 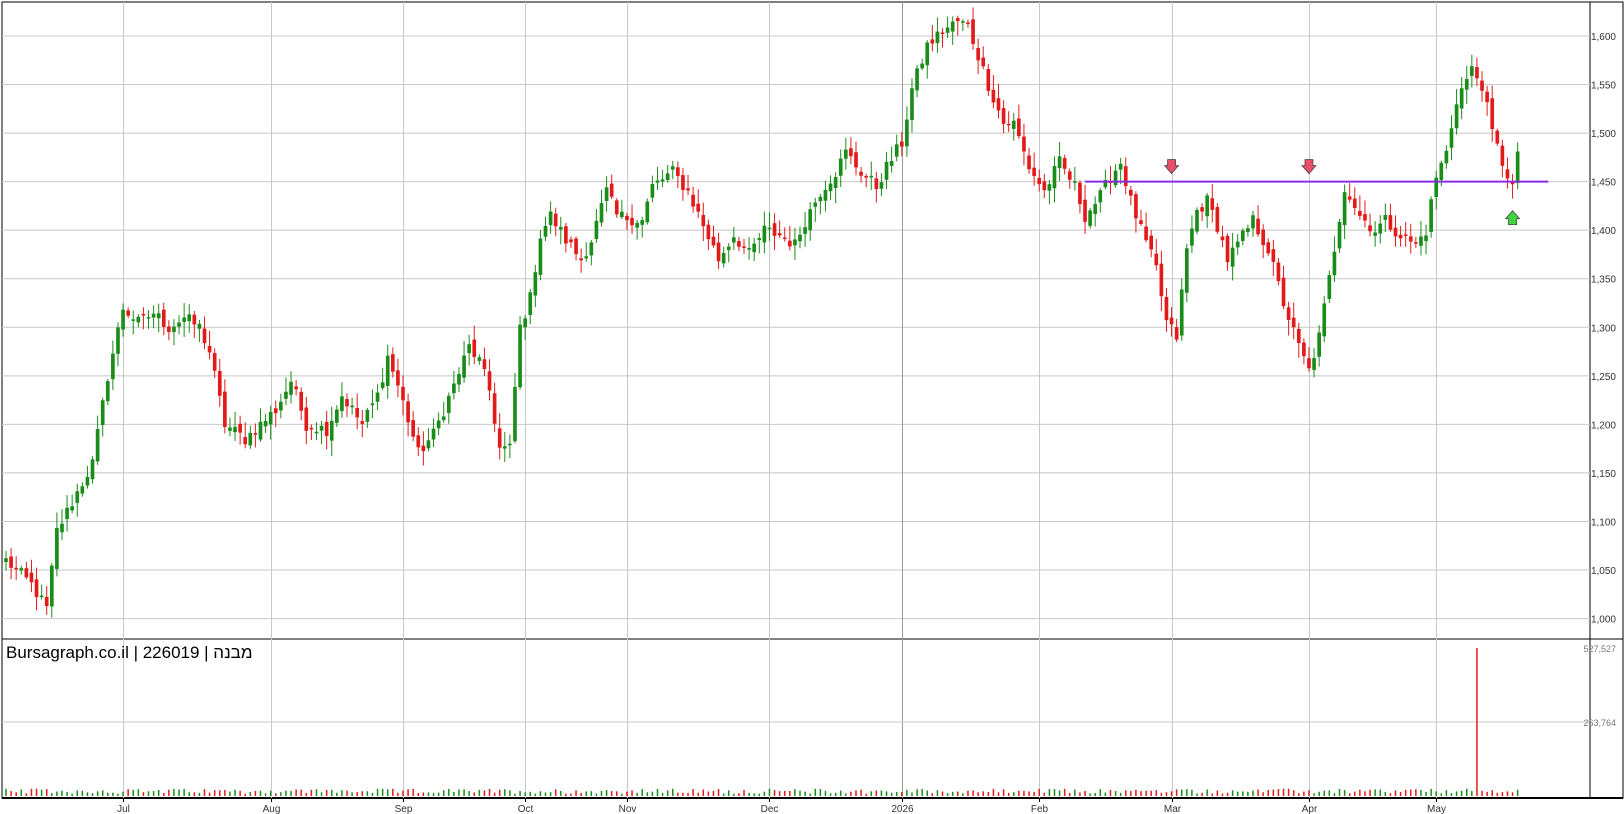 What do you see at coordinates (272, 809) in the screenshot?
I see `x-tick-label: Aug` at bounding box center [272, 809].